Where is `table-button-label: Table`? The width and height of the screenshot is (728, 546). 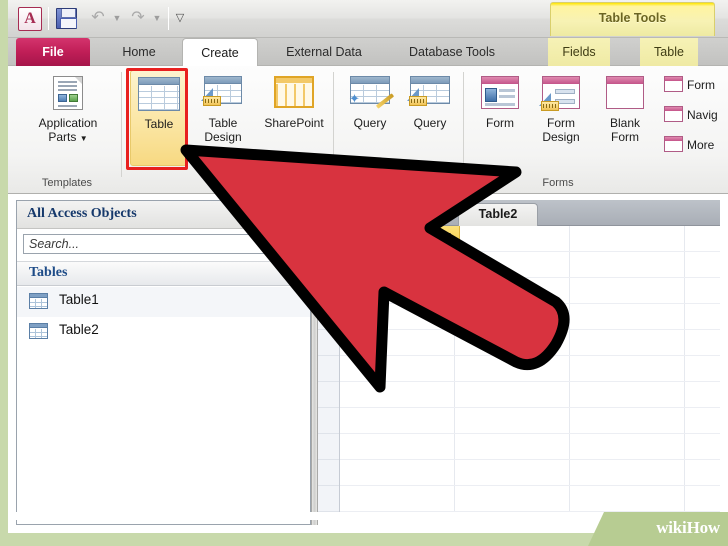 table-button-label: Table is located at coordinates (159, 124).